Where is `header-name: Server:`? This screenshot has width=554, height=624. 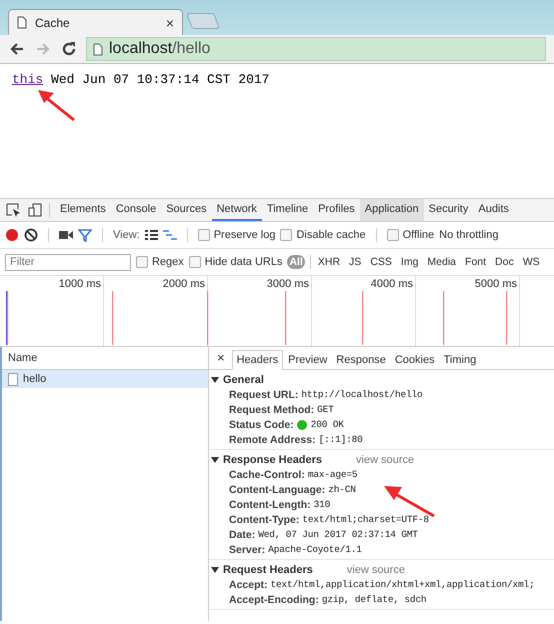 header-name: Server: is located at coordinates (247, 550).